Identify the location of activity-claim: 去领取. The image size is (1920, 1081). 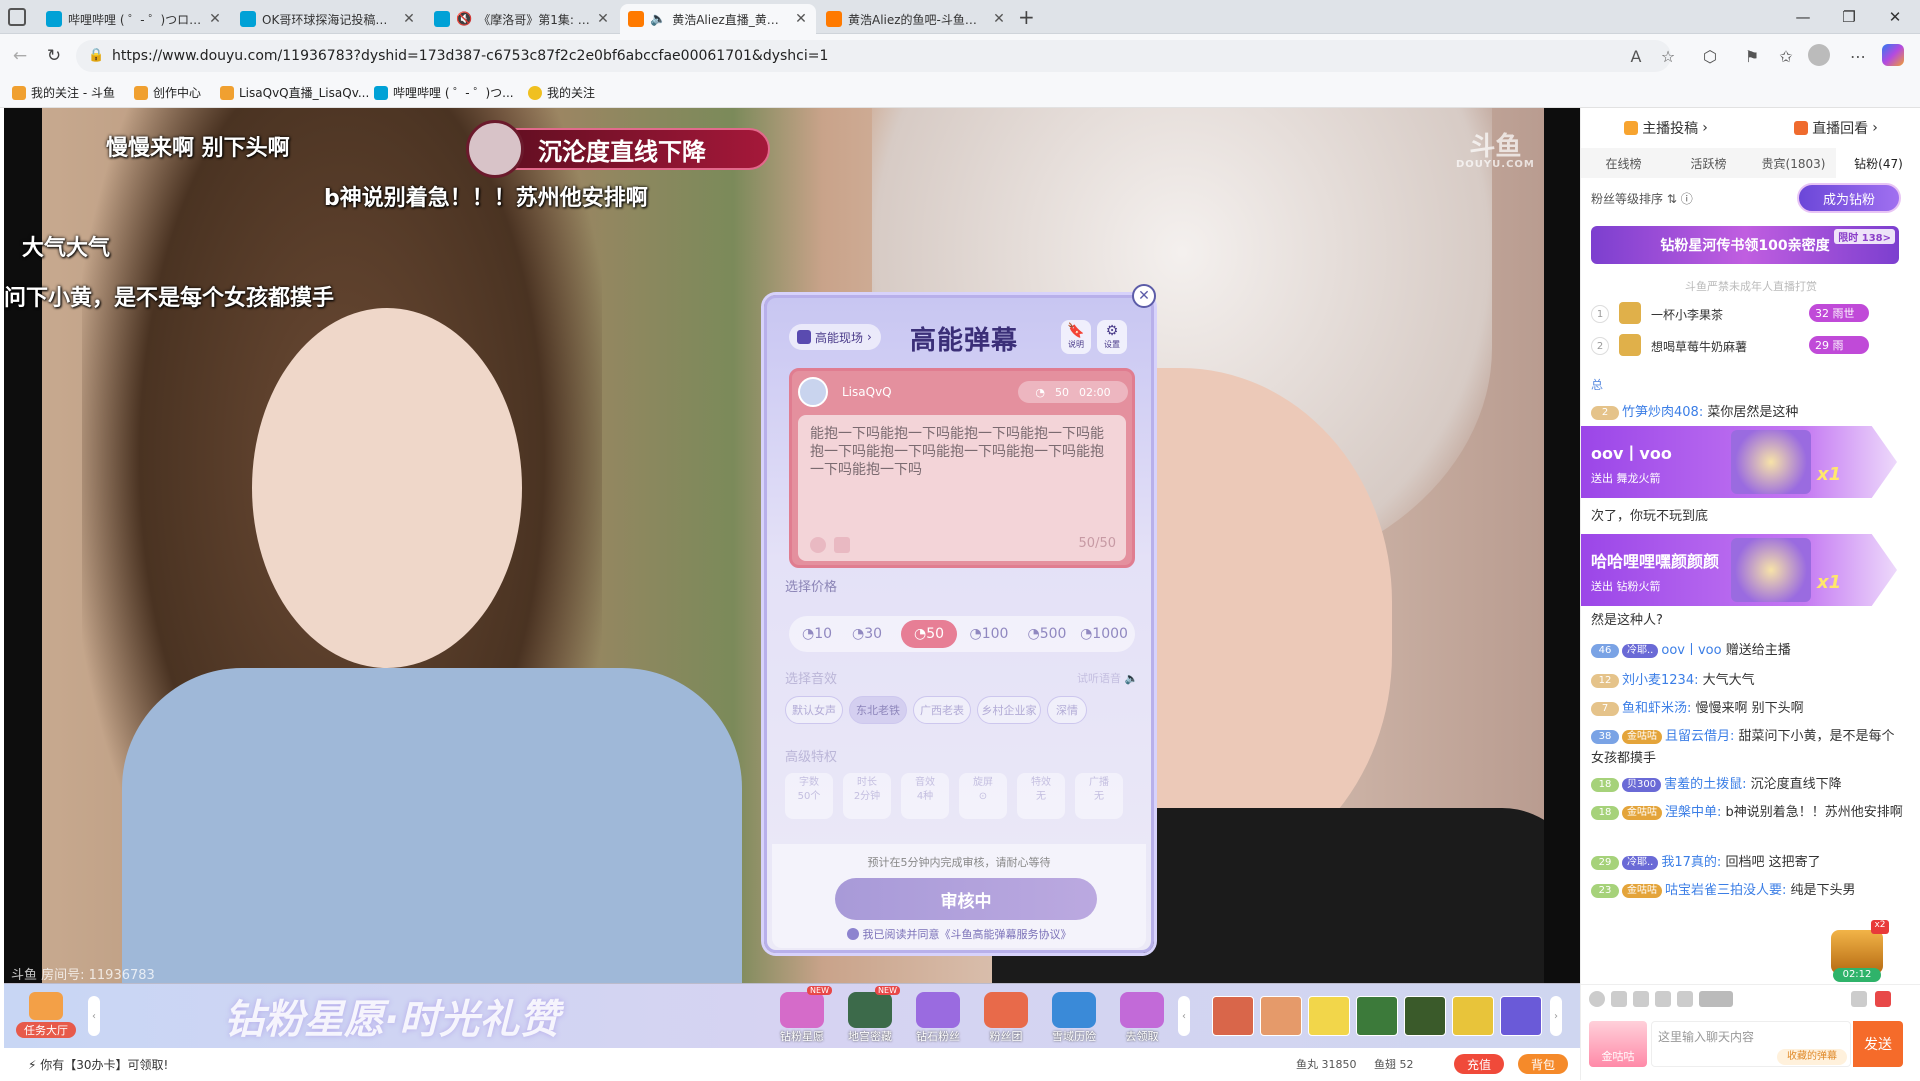
(1142, 1019).